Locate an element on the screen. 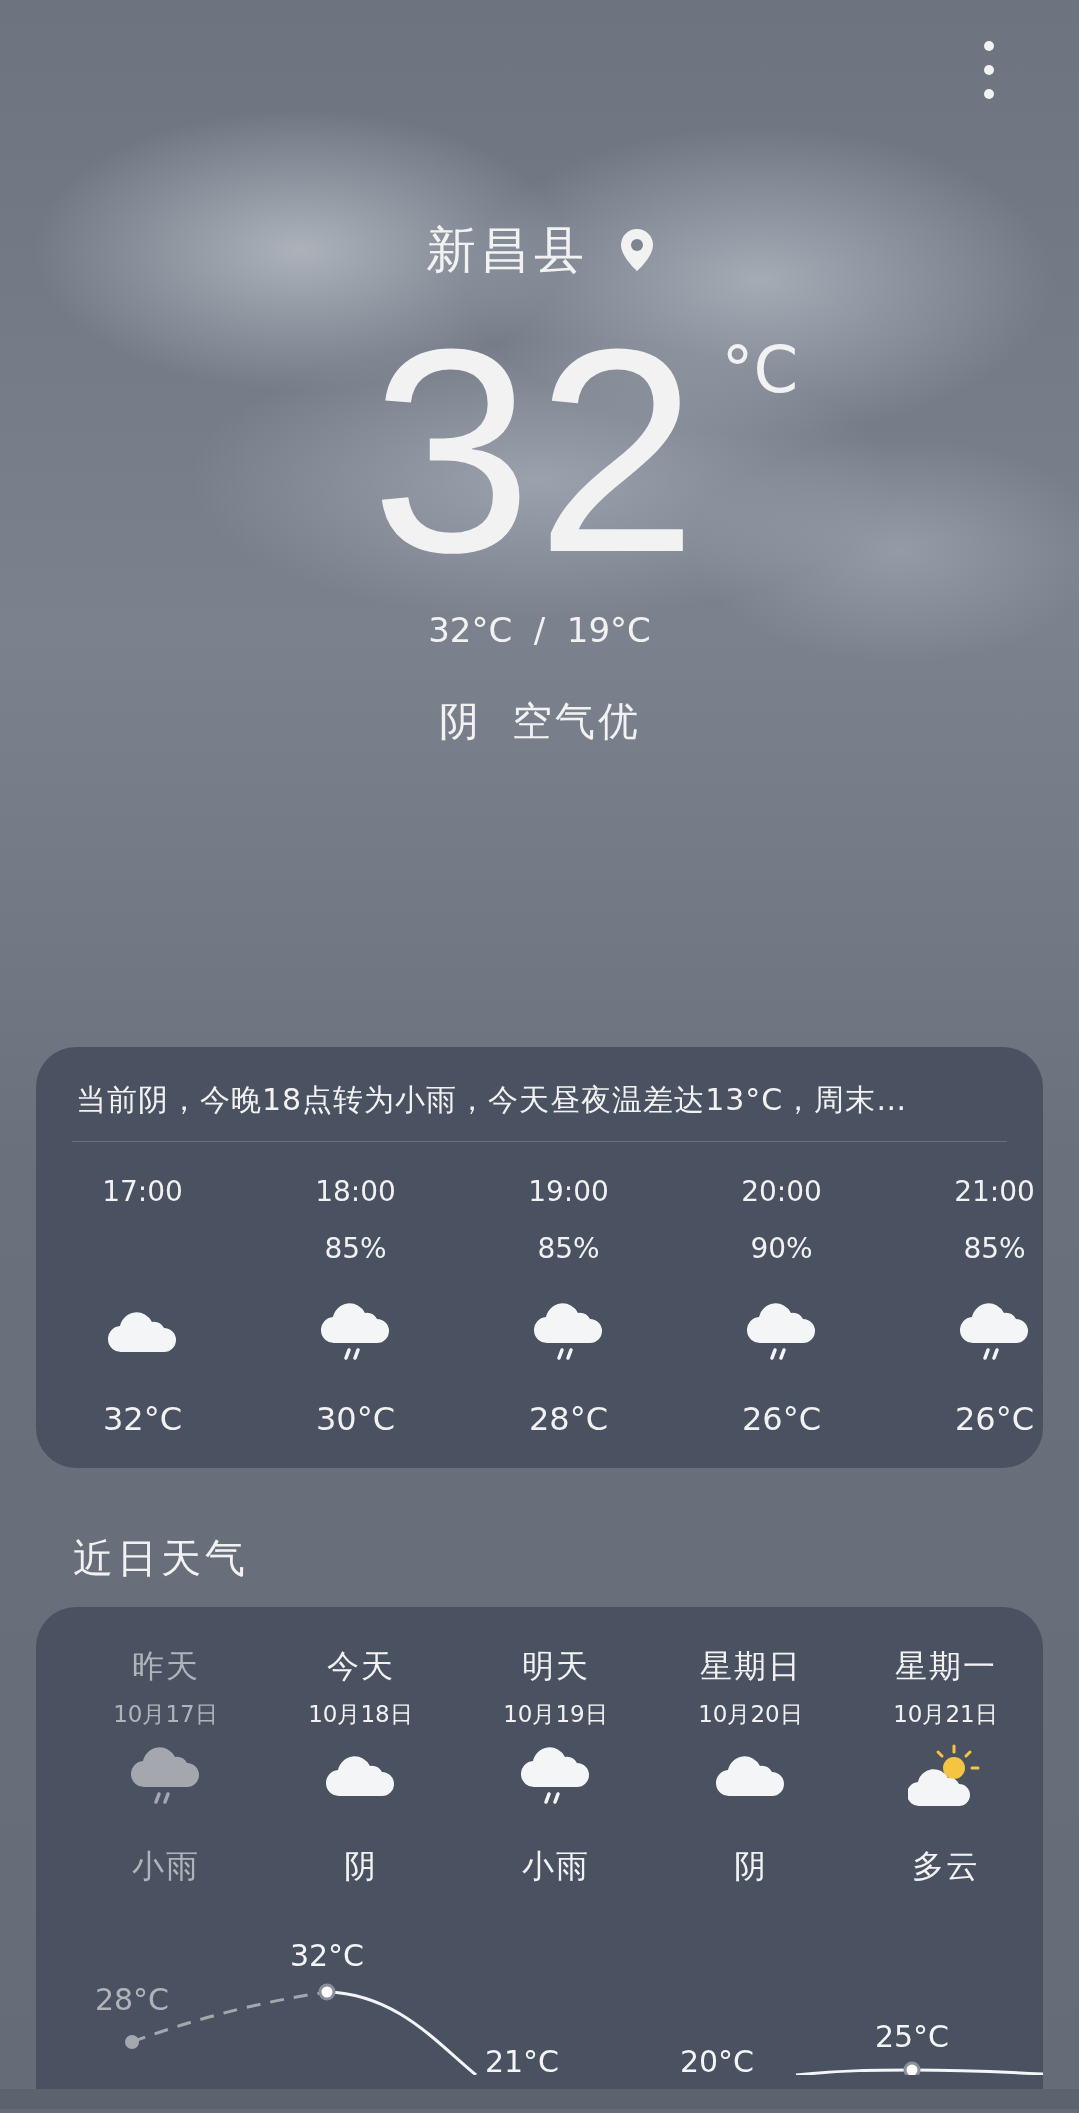  weather-condition: 阴 is located at coordinates (460, 721).